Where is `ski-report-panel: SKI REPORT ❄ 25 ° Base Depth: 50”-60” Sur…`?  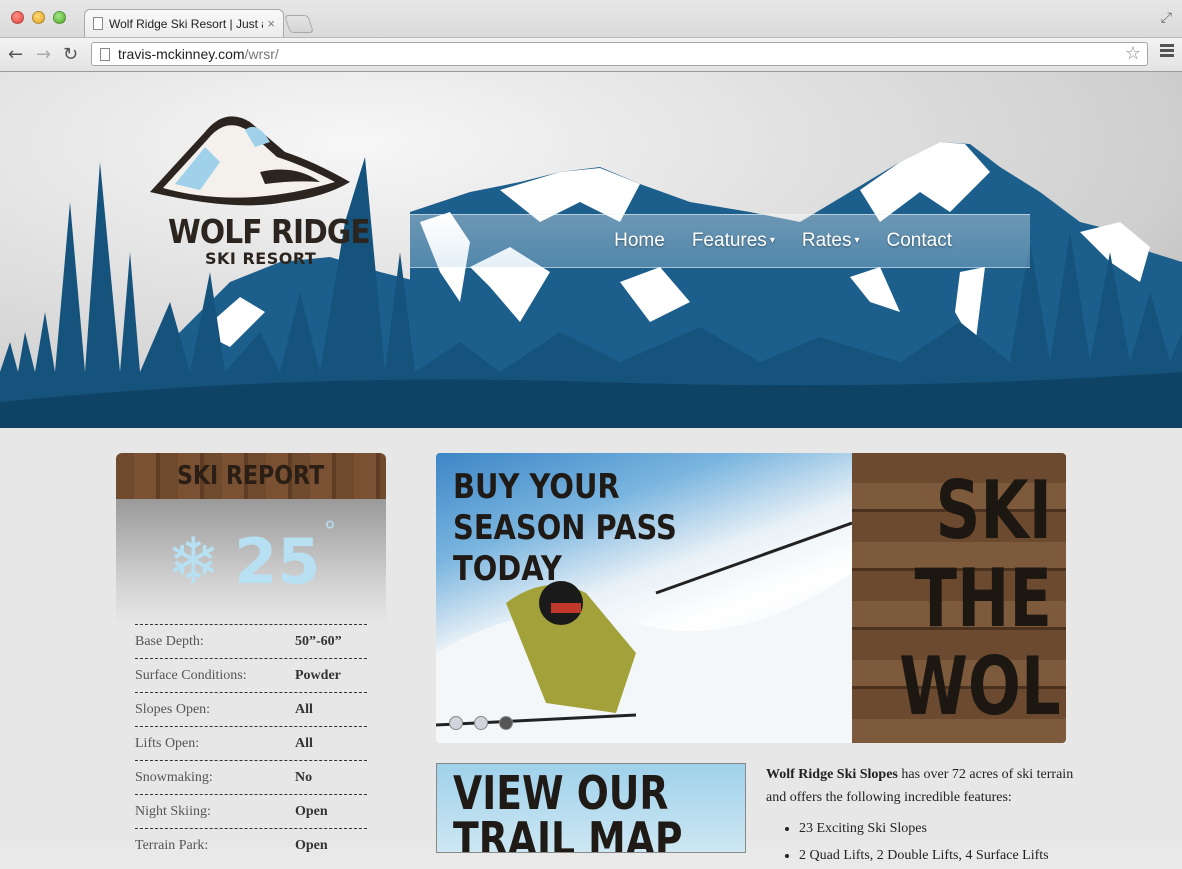 ski-report-panel: SKI REPORT ❄ 25 ° Base Depth: 50”-60” Sur… is located at coordinates (251, 653).